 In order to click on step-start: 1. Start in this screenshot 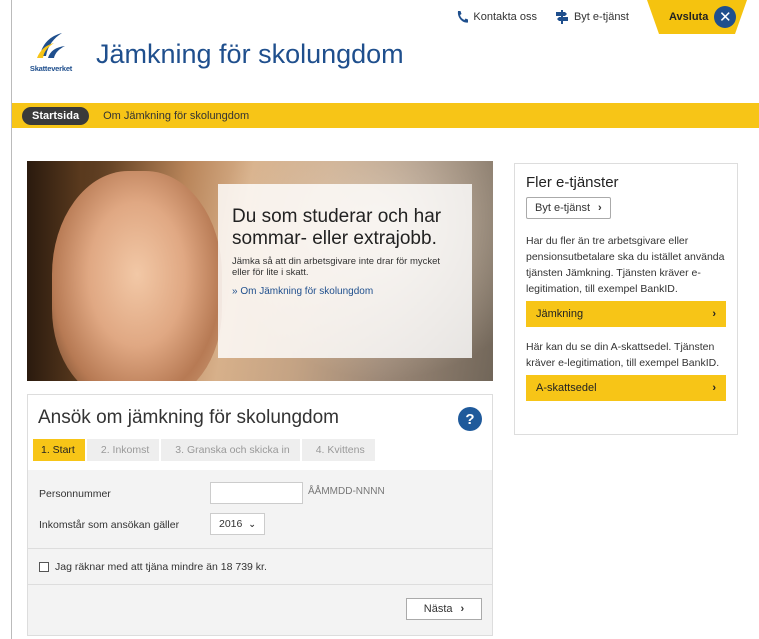, I will do `click(59, 450)`.